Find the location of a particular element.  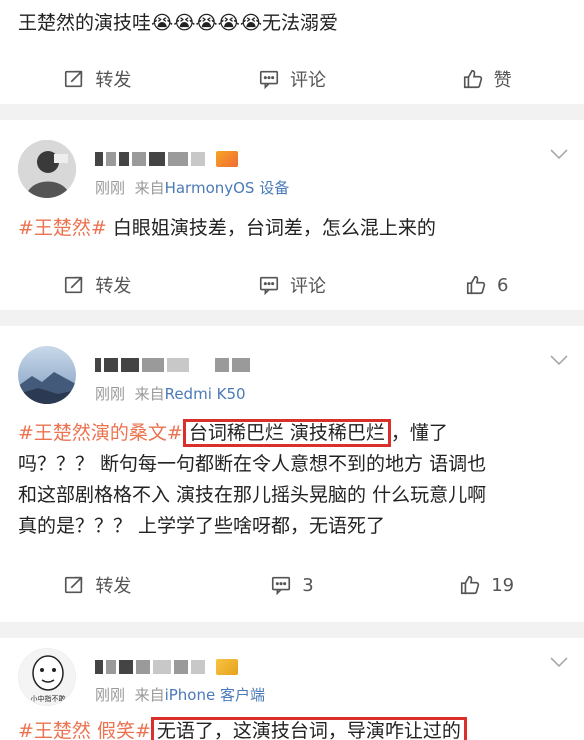

post-line-3: 和这部剧格格不入 演技在那儿摇头晃脑的 什么玩意儿啊 is located at coordinates (252, 495).